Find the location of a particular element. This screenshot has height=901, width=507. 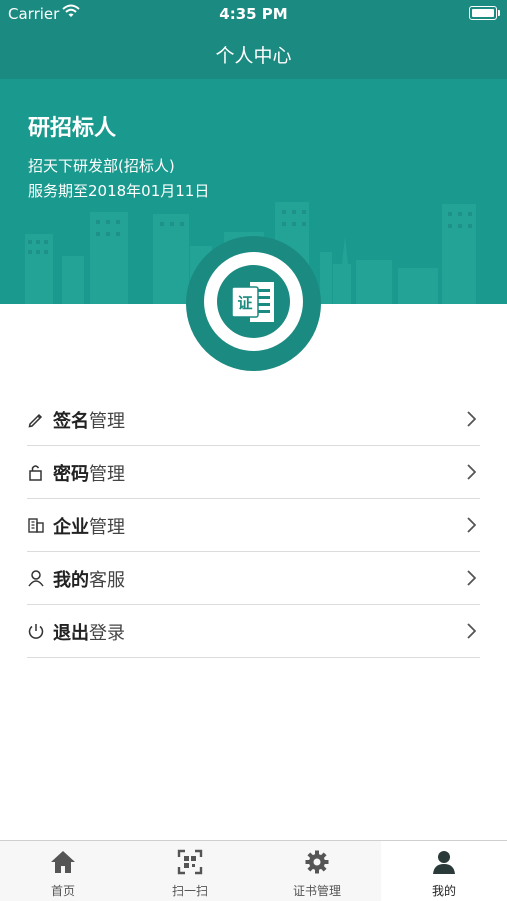

pencil-icon is located at coordinates (35, 420).